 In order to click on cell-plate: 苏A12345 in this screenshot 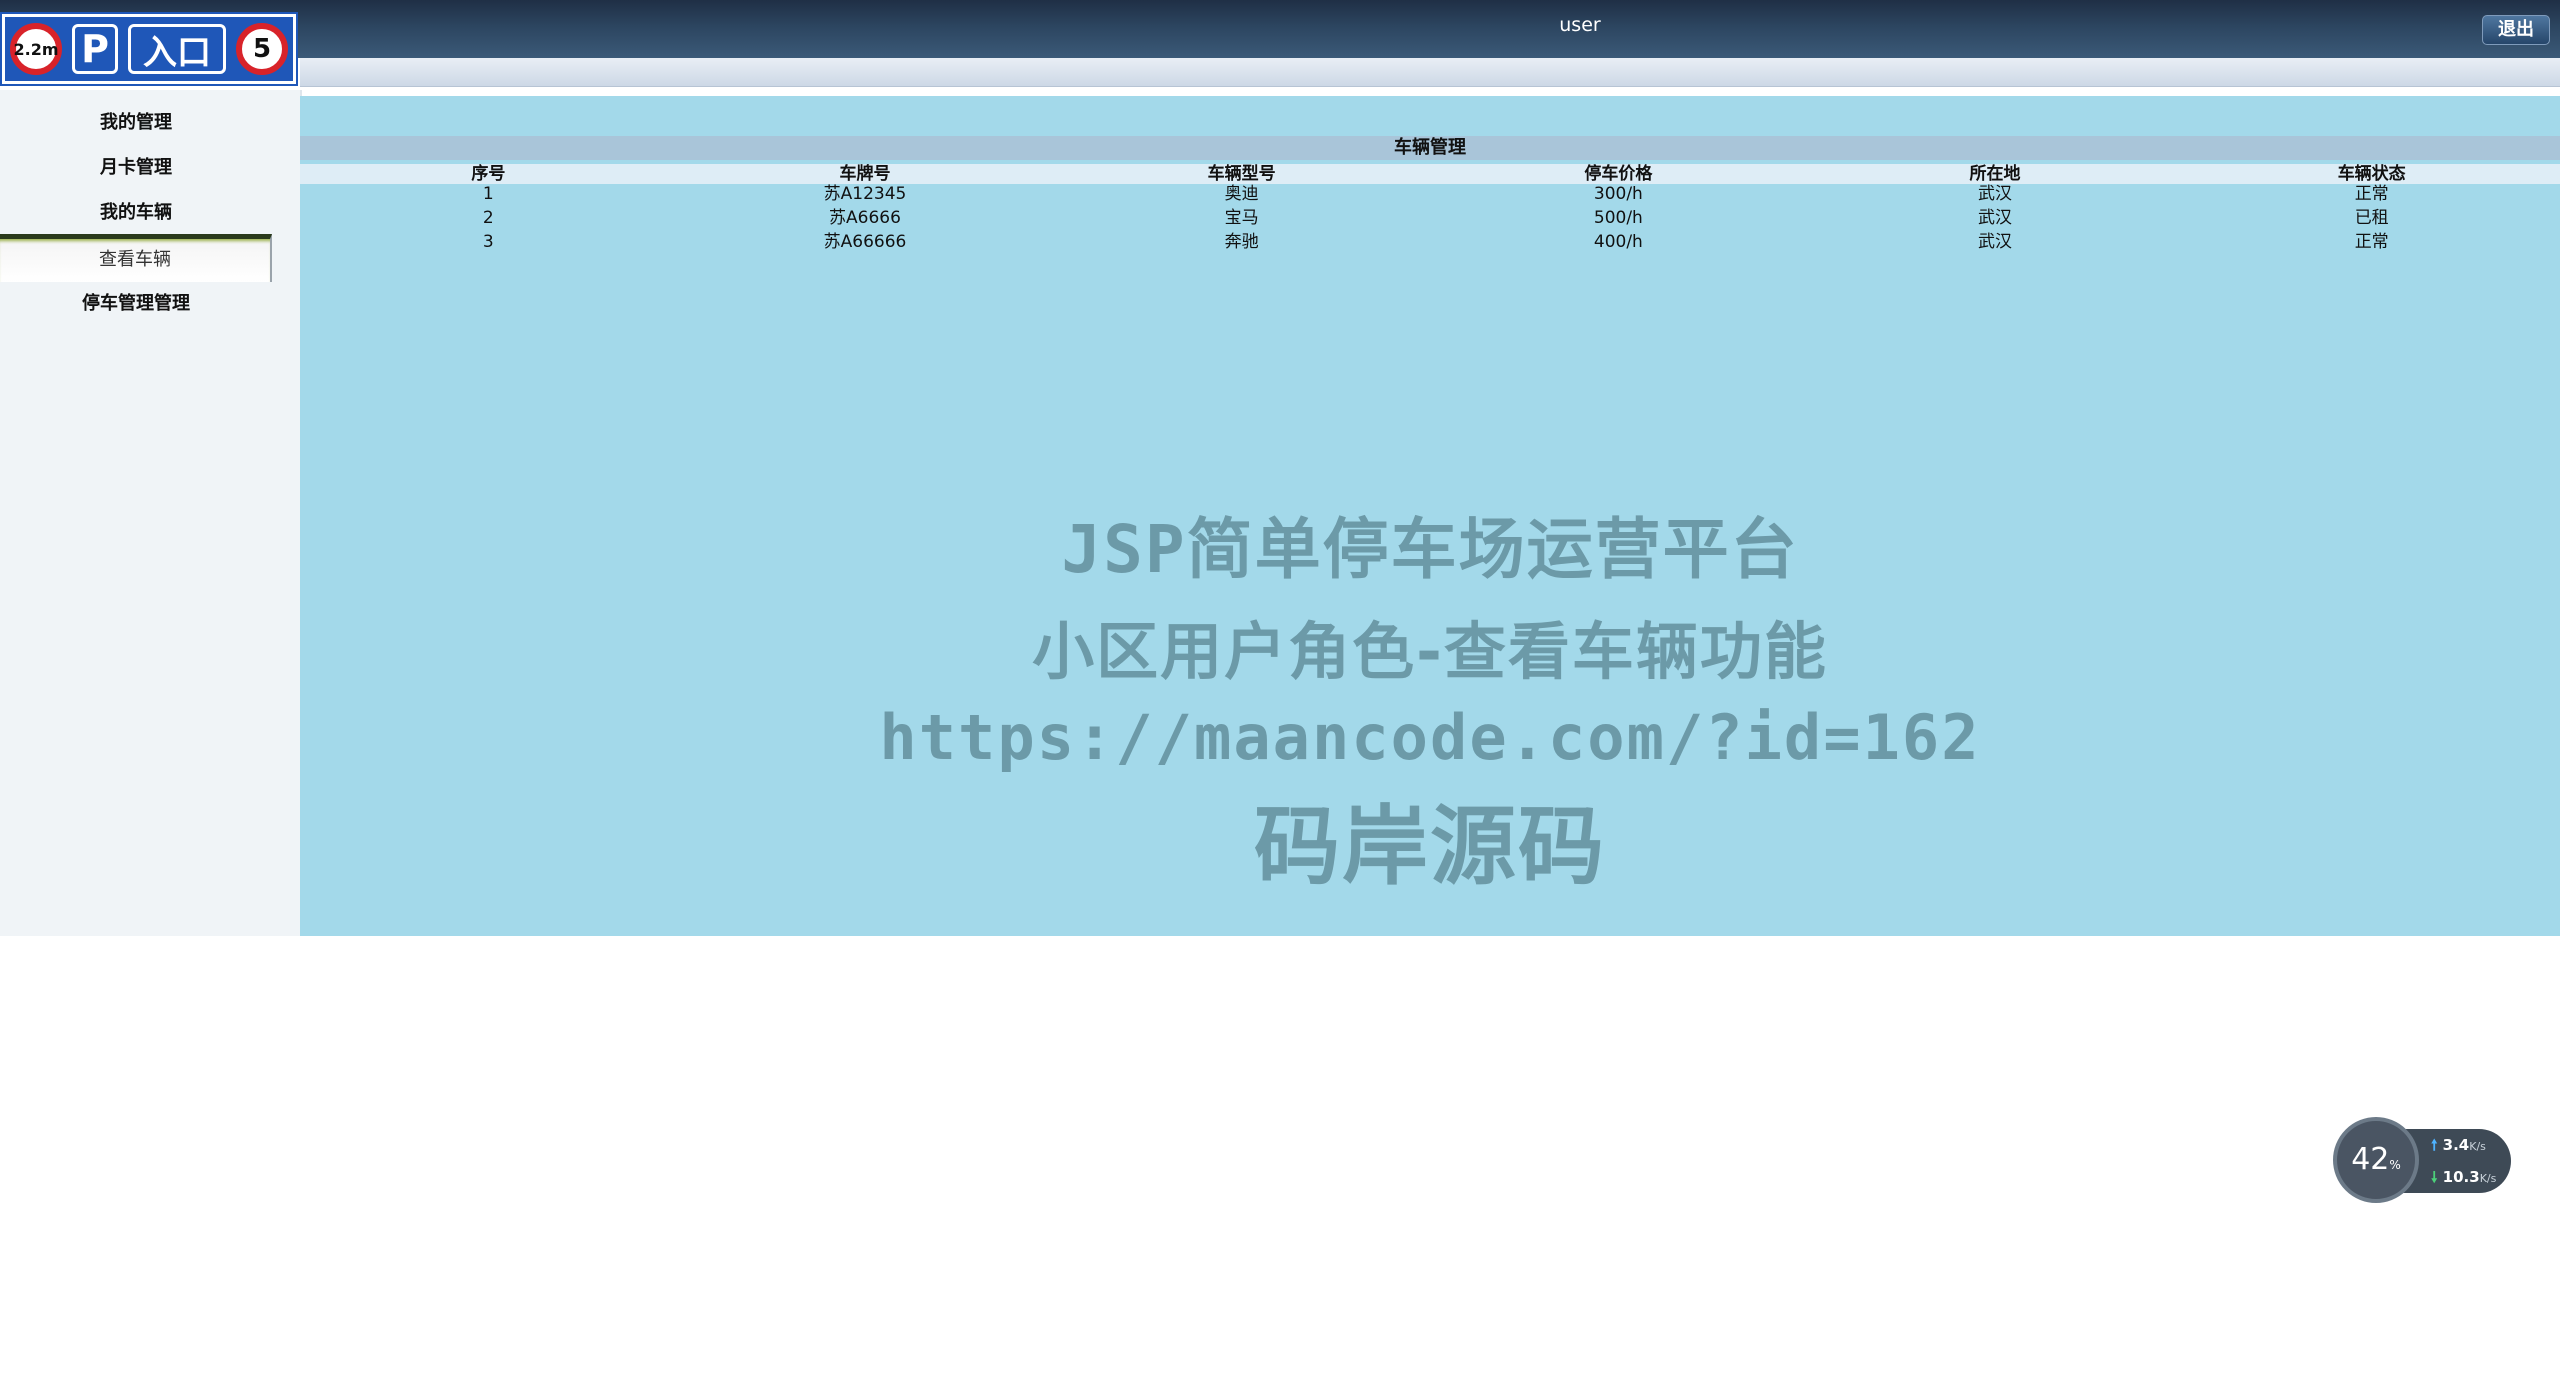, I will do `click(865, 194)`.